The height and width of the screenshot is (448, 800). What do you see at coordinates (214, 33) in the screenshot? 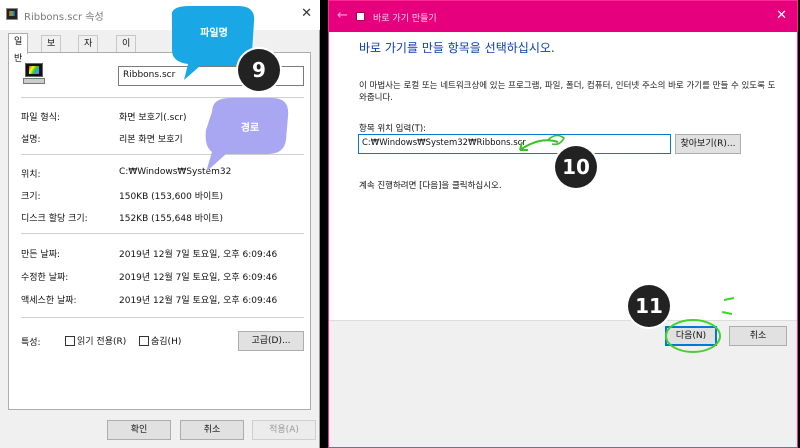
I see `filename-bubble-text: 파일명` at bounding box center [214, 33].